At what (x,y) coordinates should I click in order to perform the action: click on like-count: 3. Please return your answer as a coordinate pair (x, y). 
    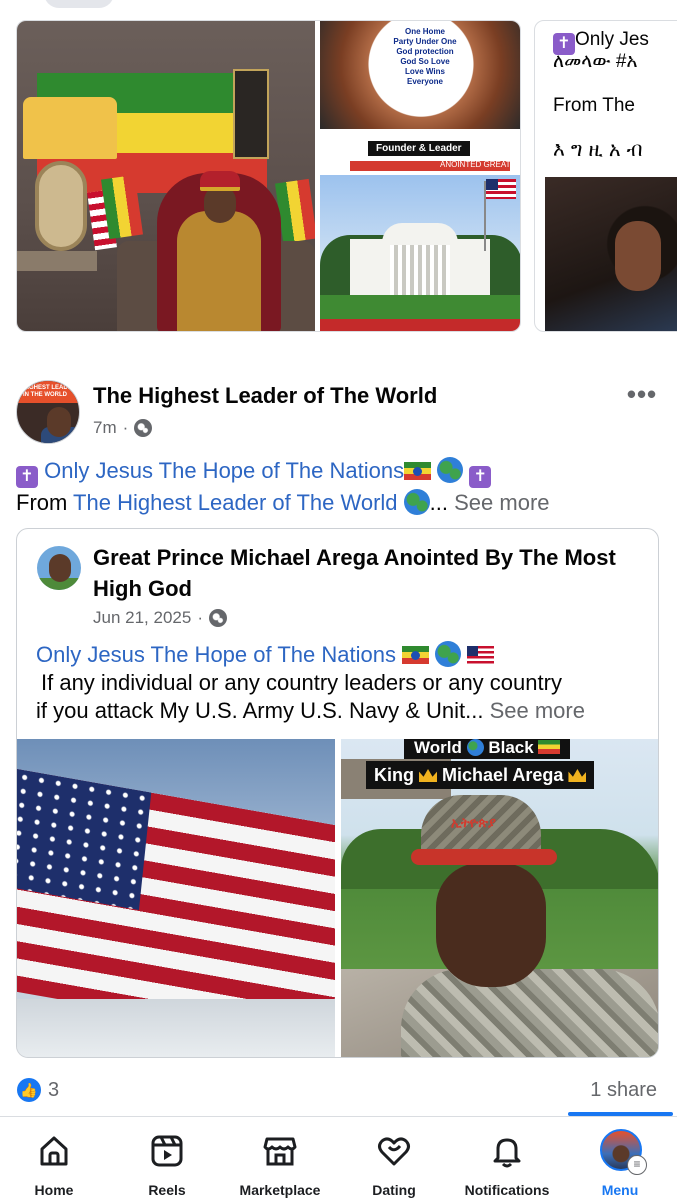
    Looking at the image, I should click on (53, 1090).